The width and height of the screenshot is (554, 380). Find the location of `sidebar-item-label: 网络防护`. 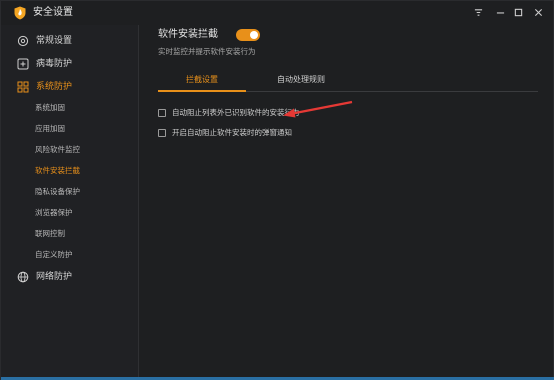

sidebar-item-label: 网络防护 is located at coordinates (54, 277).